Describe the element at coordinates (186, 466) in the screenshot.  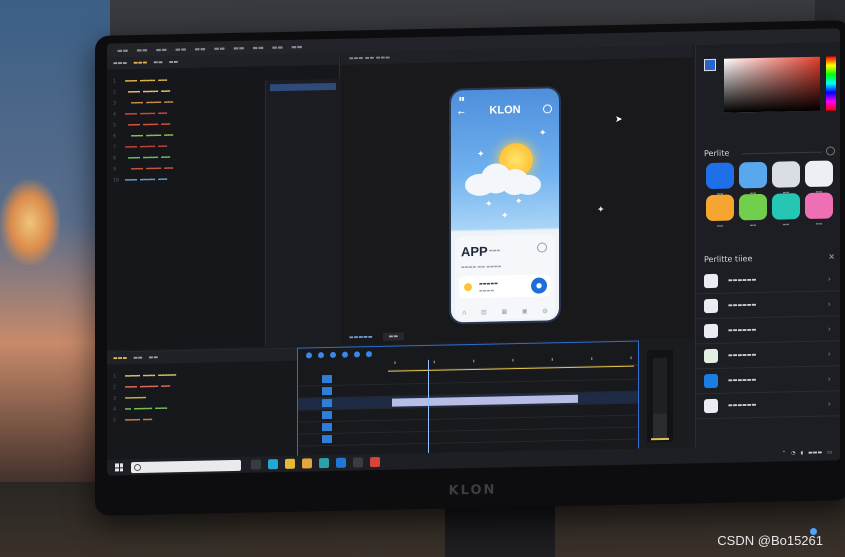
I see `taskbar-search` at that location.